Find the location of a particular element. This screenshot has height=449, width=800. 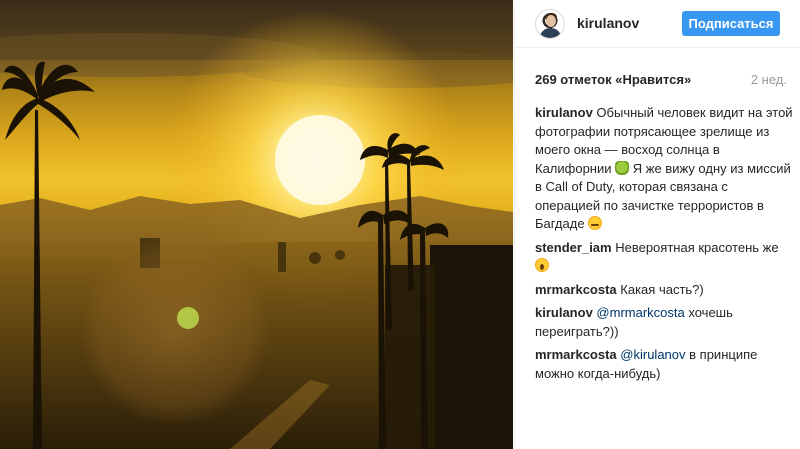

comment-author: kirulanov is located at coordinates (564, 312).